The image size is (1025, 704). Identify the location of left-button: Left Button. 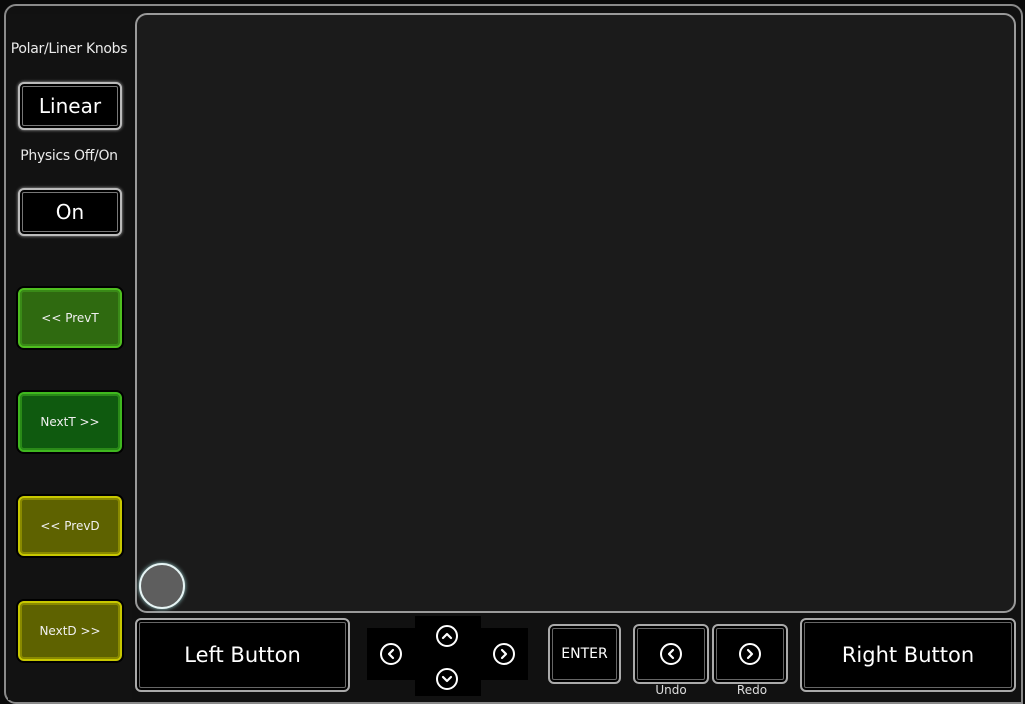
(242, 655).